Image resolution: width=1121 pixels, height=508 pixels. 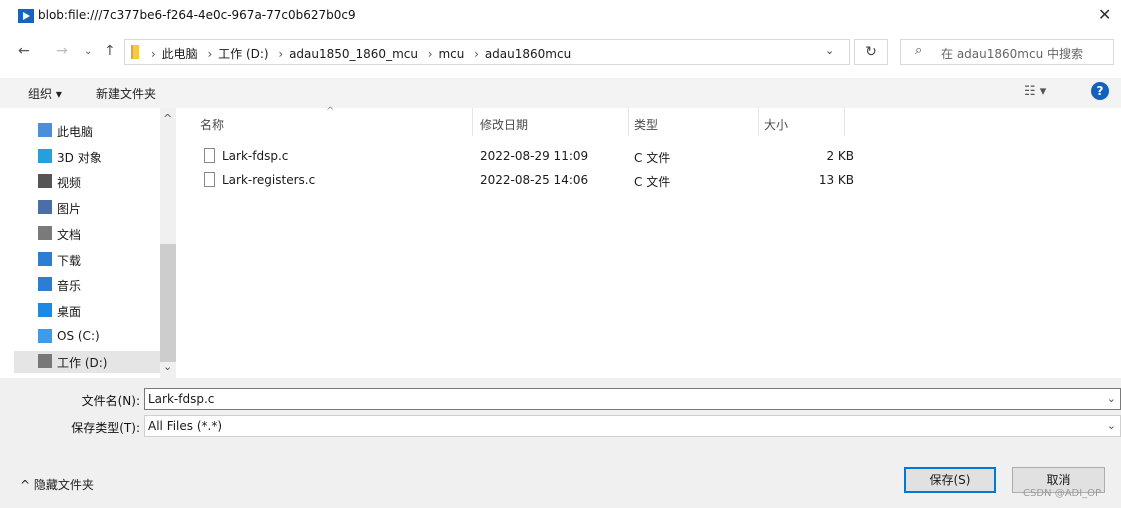 I want to click on sidebar-item: 图片, so click(x=98, y=208).